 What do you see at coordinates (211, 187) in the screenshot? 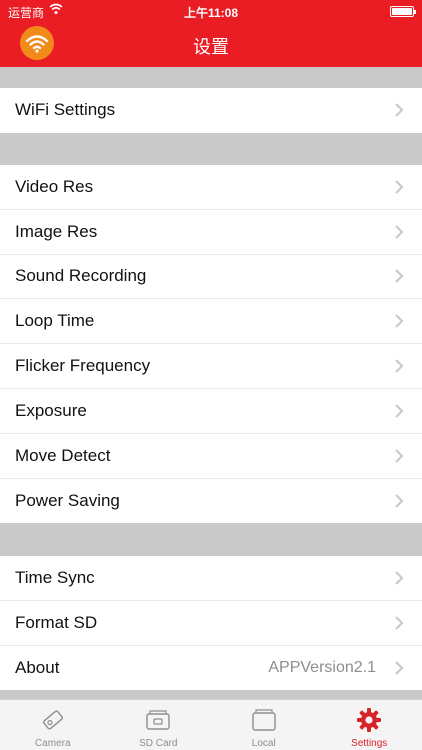
I see `settings-row-video-res: Video Res` at bounding box center [211, 187].